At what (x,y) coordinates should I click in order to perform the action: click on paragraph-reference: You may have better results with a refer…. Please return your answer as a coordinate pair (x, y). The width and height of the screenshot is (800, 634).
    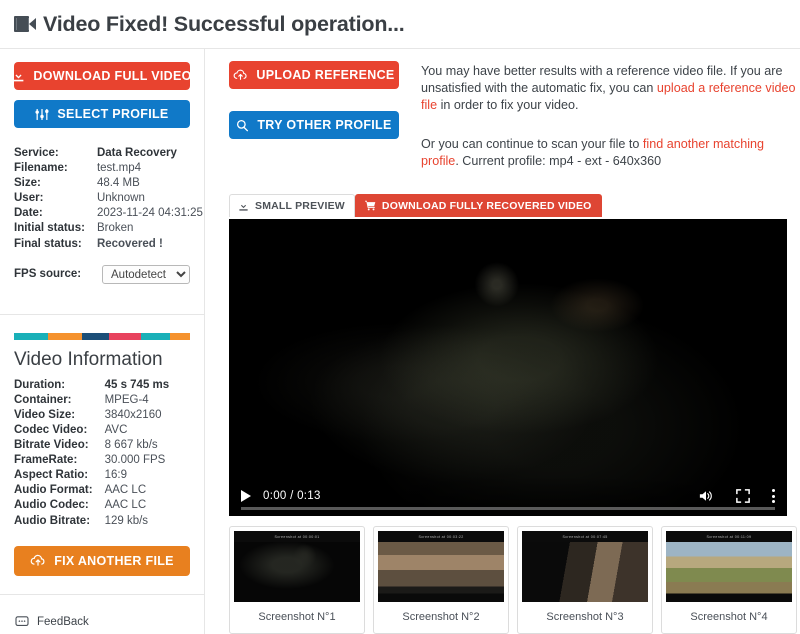
    Looking at the image, I should click on (609, 88).